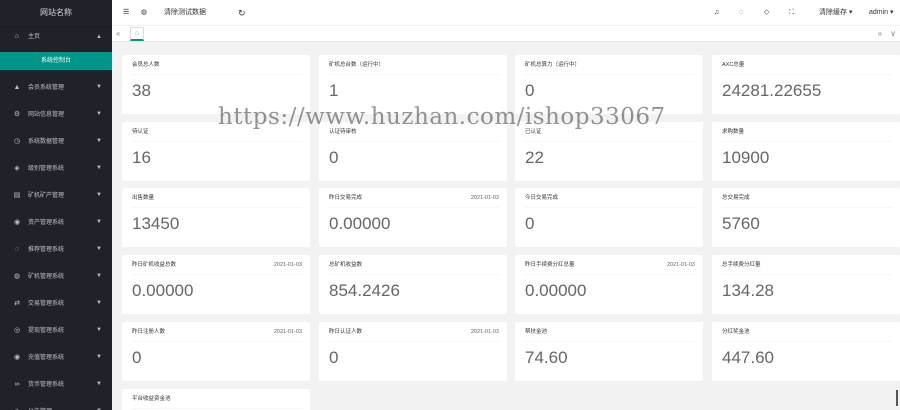 This screenshot has width=900, height=410. Describe the element at coordinates (791, 13) in the screenshot. I see `fullscreen-icon: ⛶` at that location.